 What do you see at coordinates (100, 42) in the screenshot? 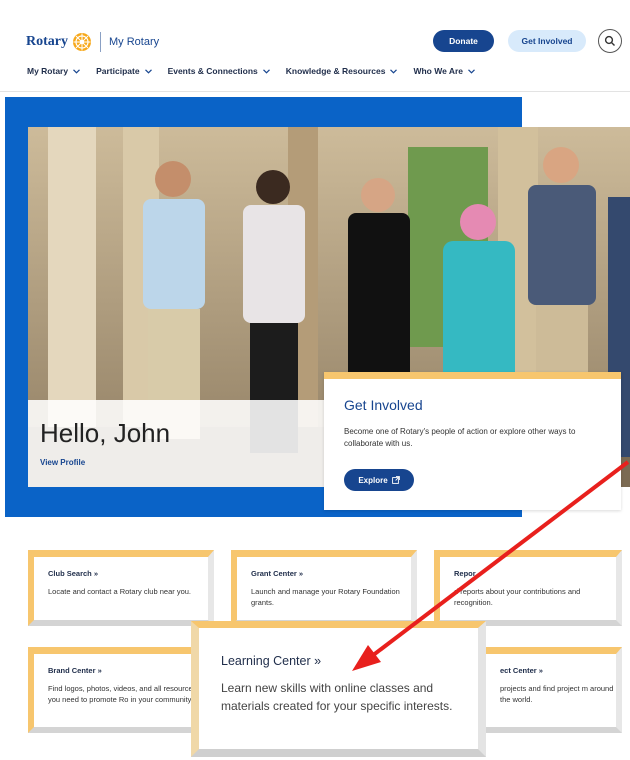
I see `brand-divider` at bounding box center [100, 42].